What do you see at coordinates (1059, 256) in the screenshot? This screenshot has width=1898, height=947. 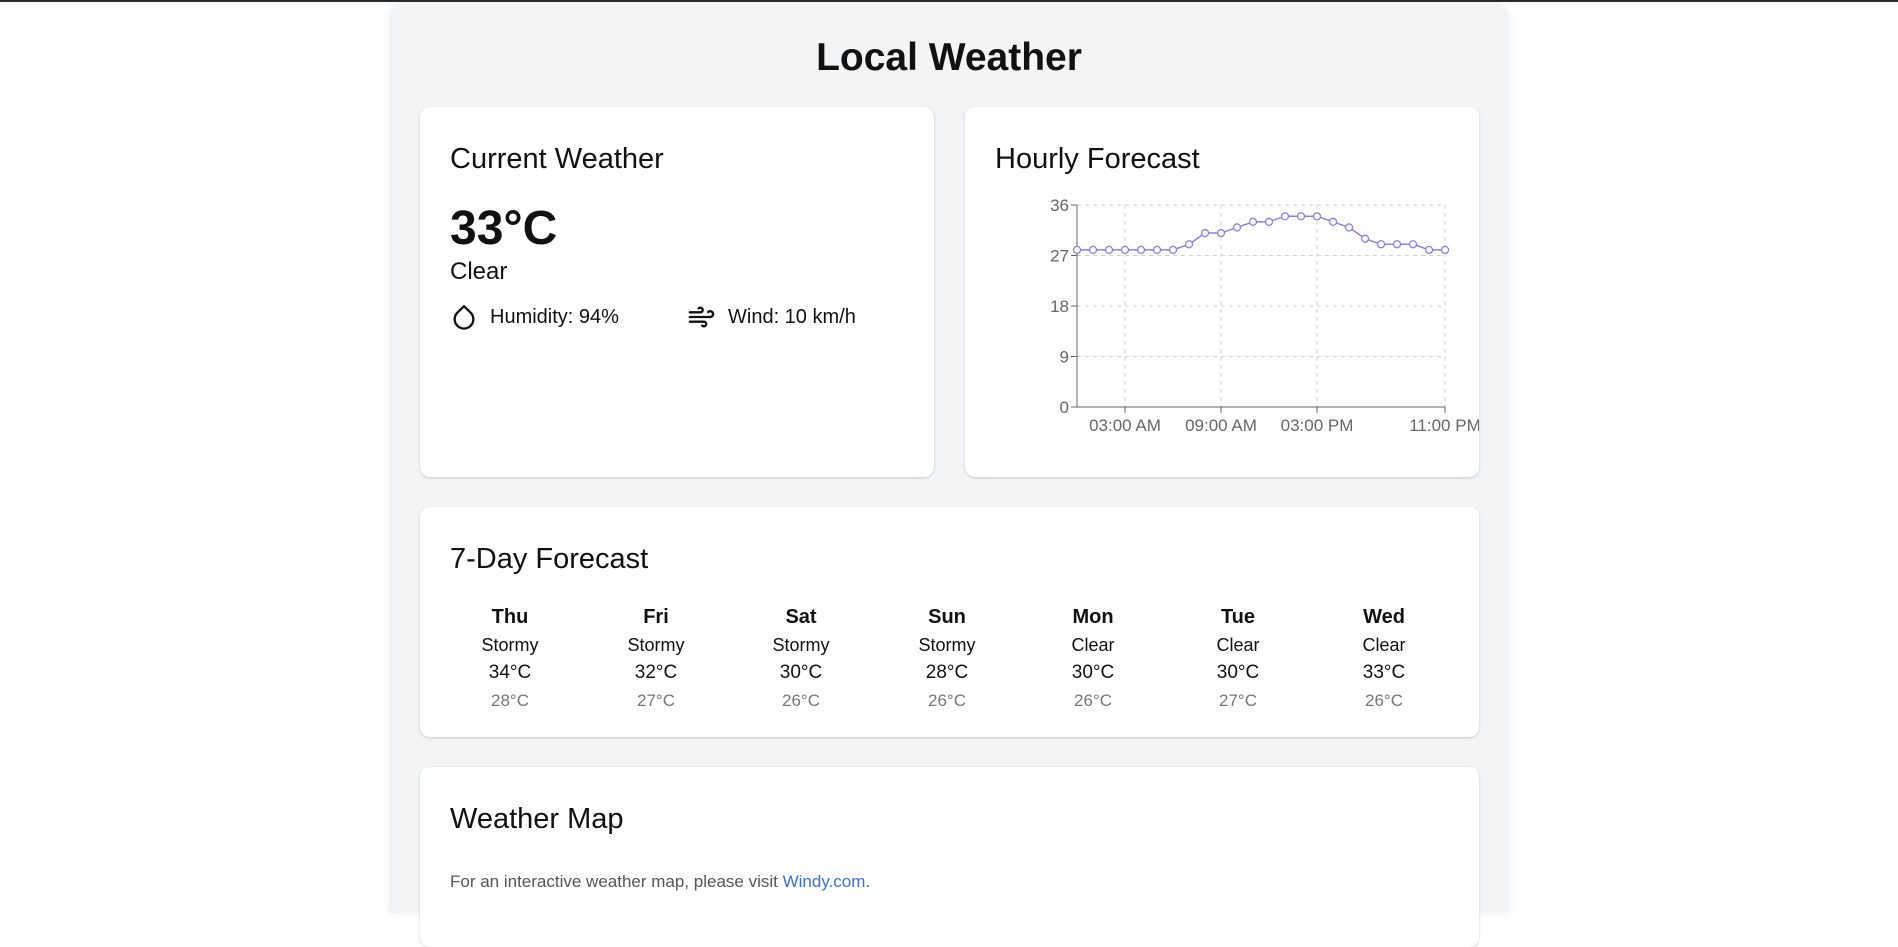 I see `y-tick-label: 27` at bounding box center [1059, 256].